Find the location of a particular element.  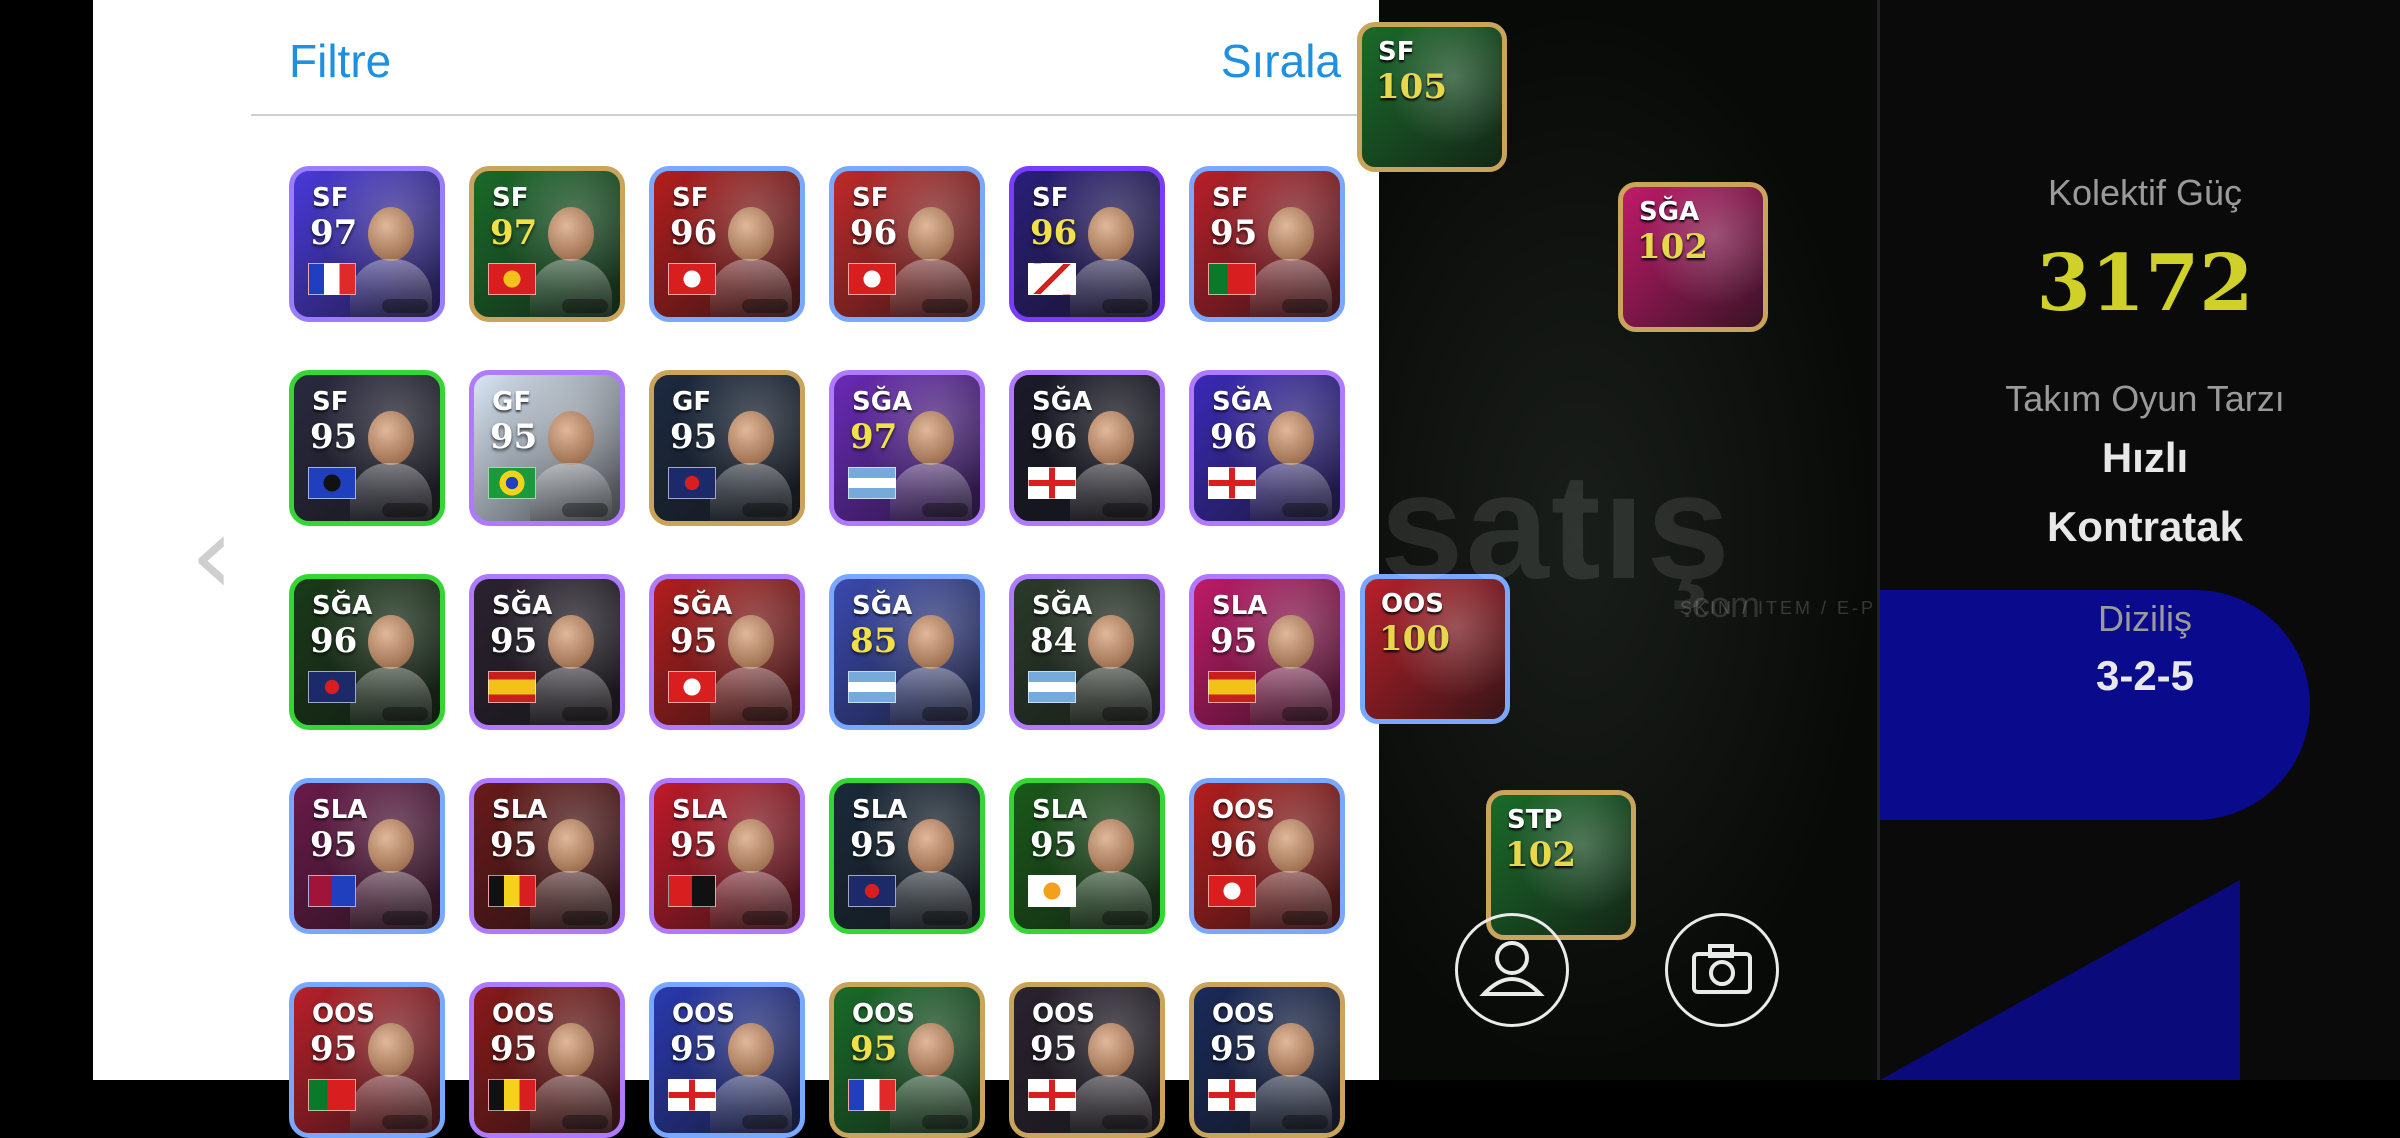

playstyle-value-1: Hızlı is located at coordinates (2145, 457).